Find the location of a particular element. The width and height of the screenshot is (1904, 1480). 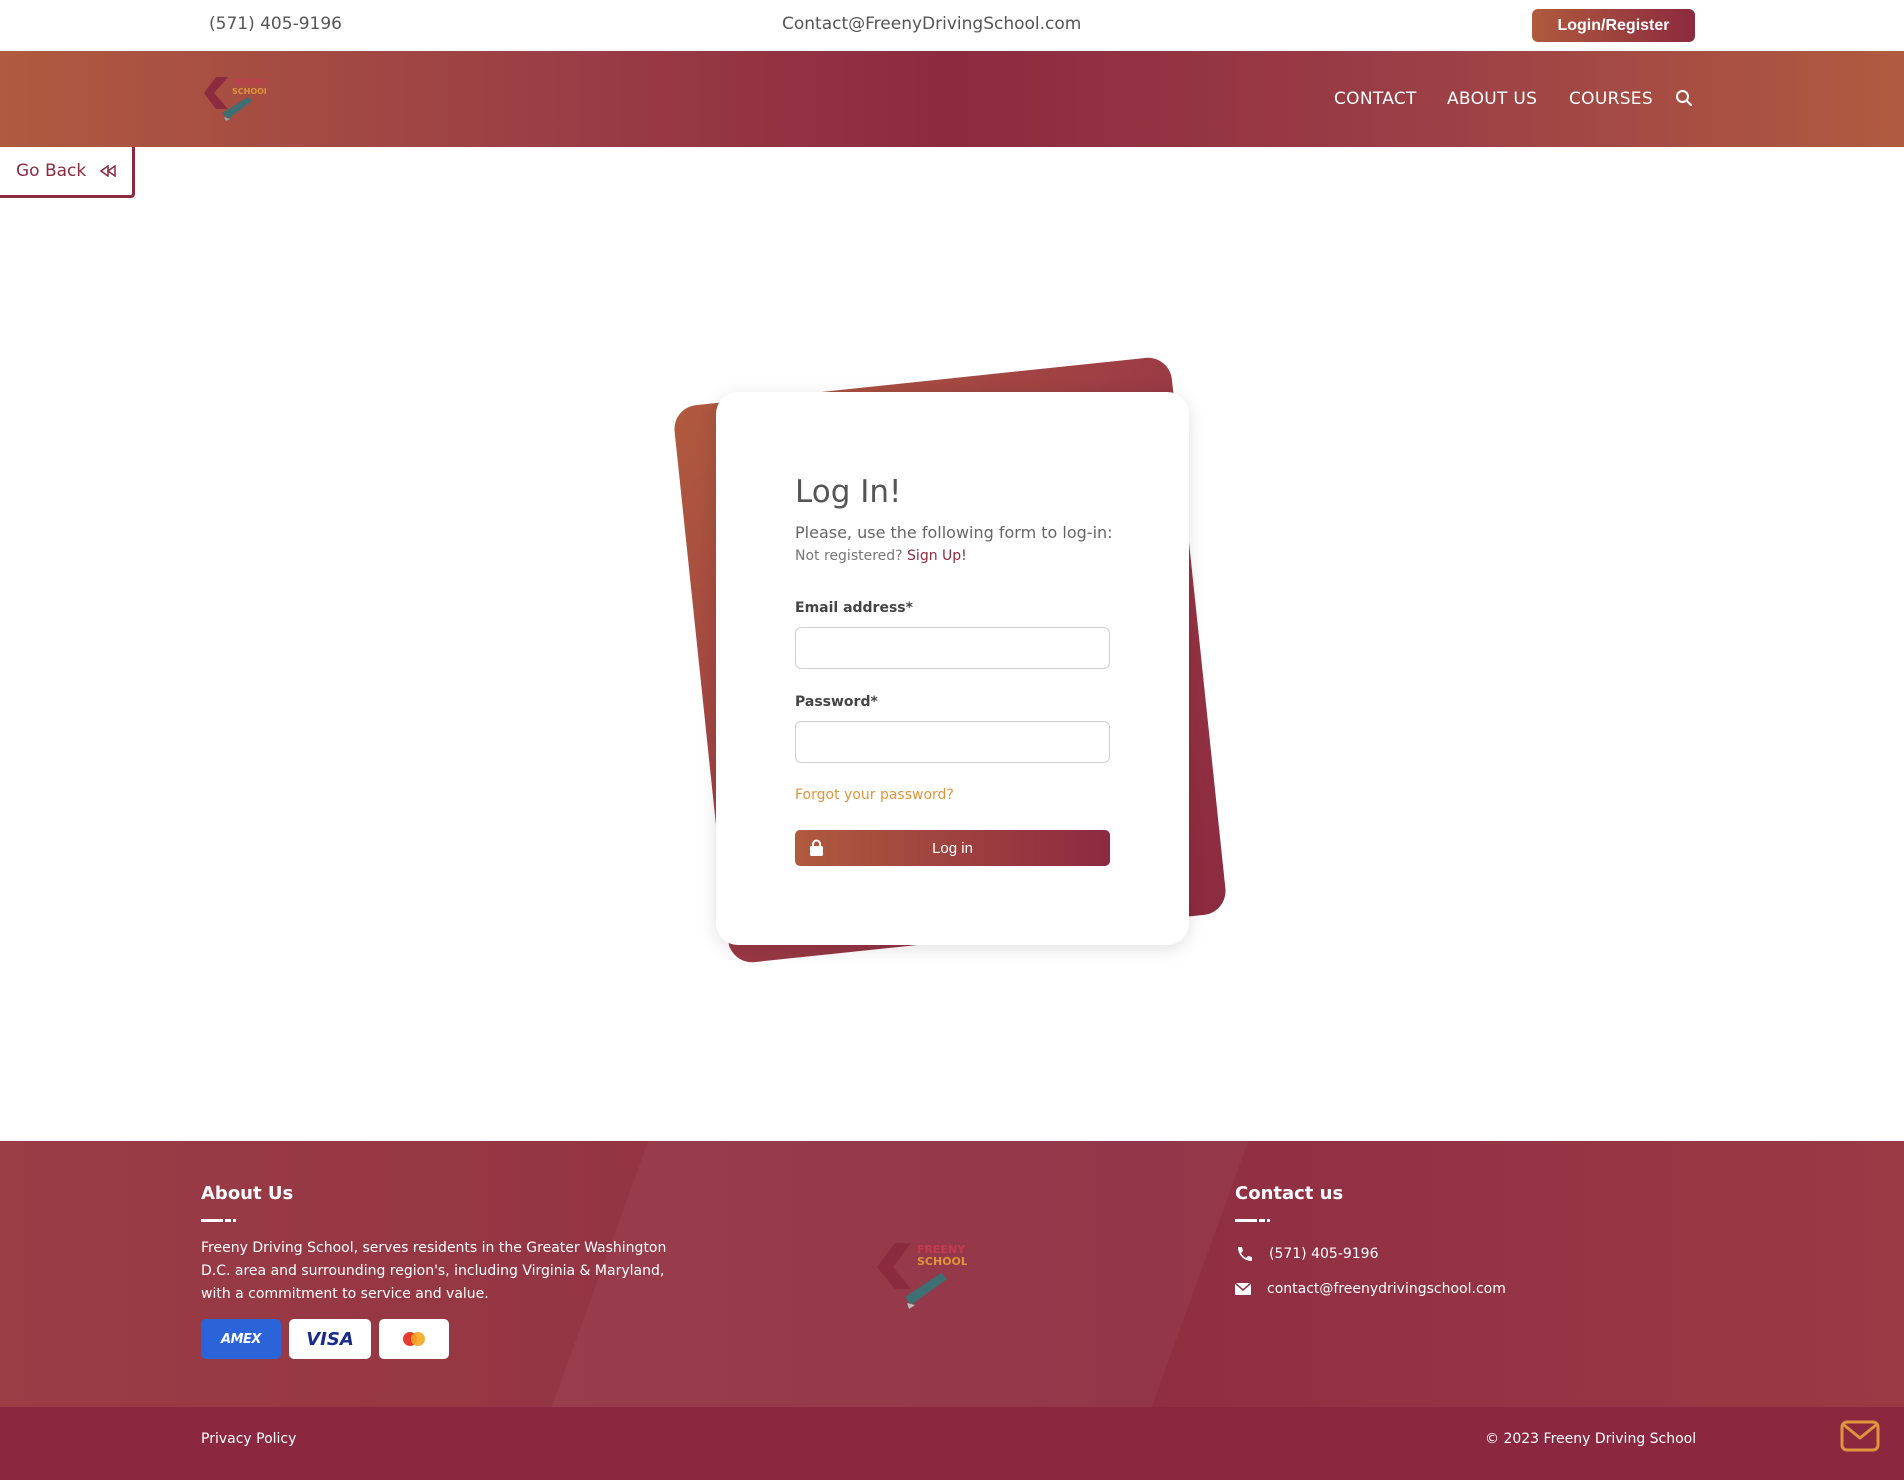

footer-contact-divider is located at coordinates (1252, 1220).